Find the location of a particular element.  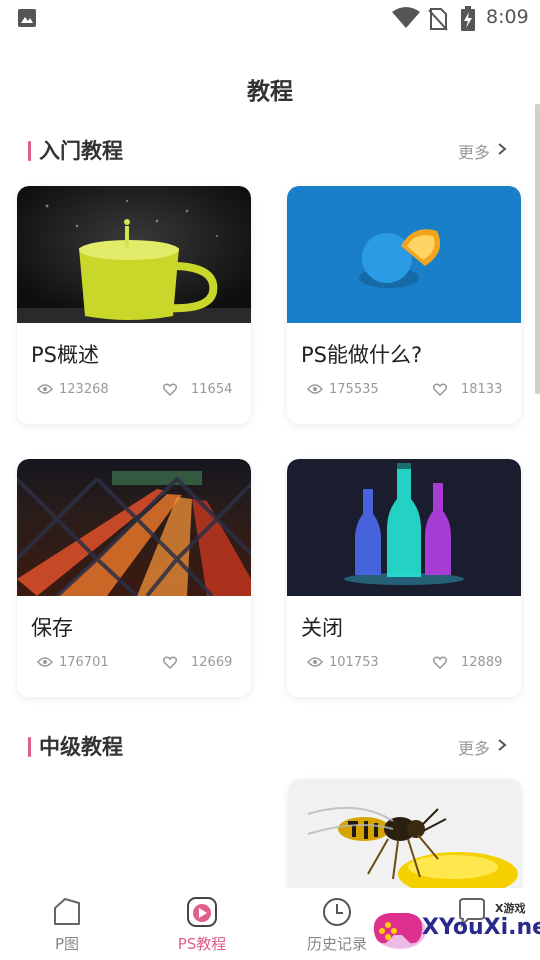

no-sim-icon is located at coordinates (438, 19).